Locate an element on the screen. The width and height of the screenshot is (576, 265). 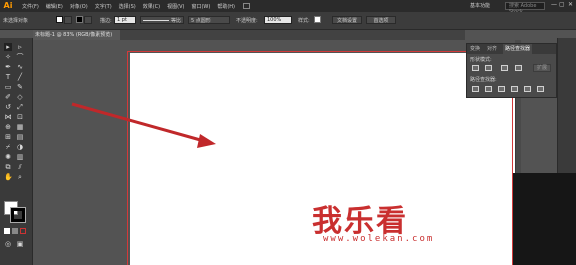
expand-button: 扩展 is located at coordinates (542, 68).